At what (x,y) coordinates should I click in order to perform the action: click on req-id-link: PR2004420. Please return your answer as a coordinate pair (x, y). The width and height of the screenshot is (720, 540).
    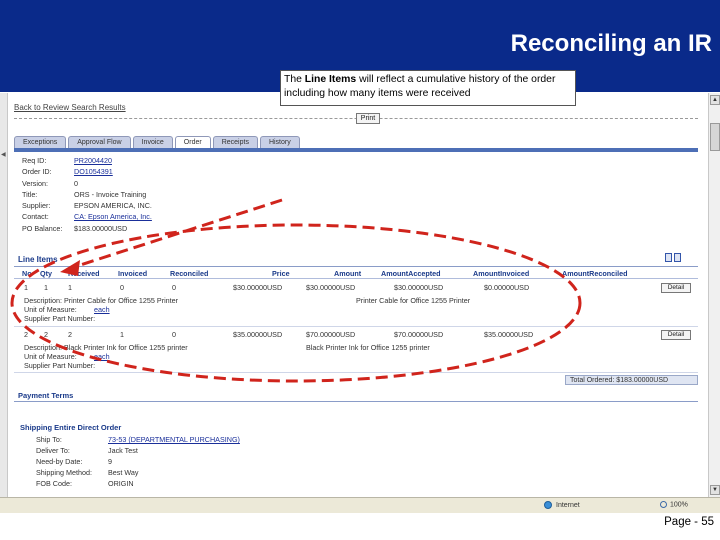
    Looking at the image, I should click on (93, 160).